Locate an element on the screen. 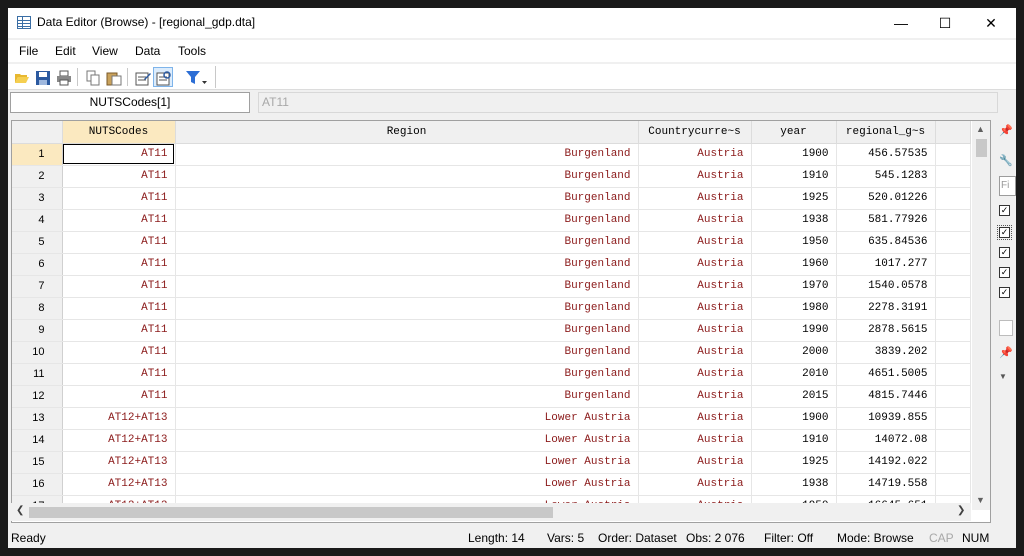  cell-regional-gdp: 10939.855 is located at coordinates (886, 418).